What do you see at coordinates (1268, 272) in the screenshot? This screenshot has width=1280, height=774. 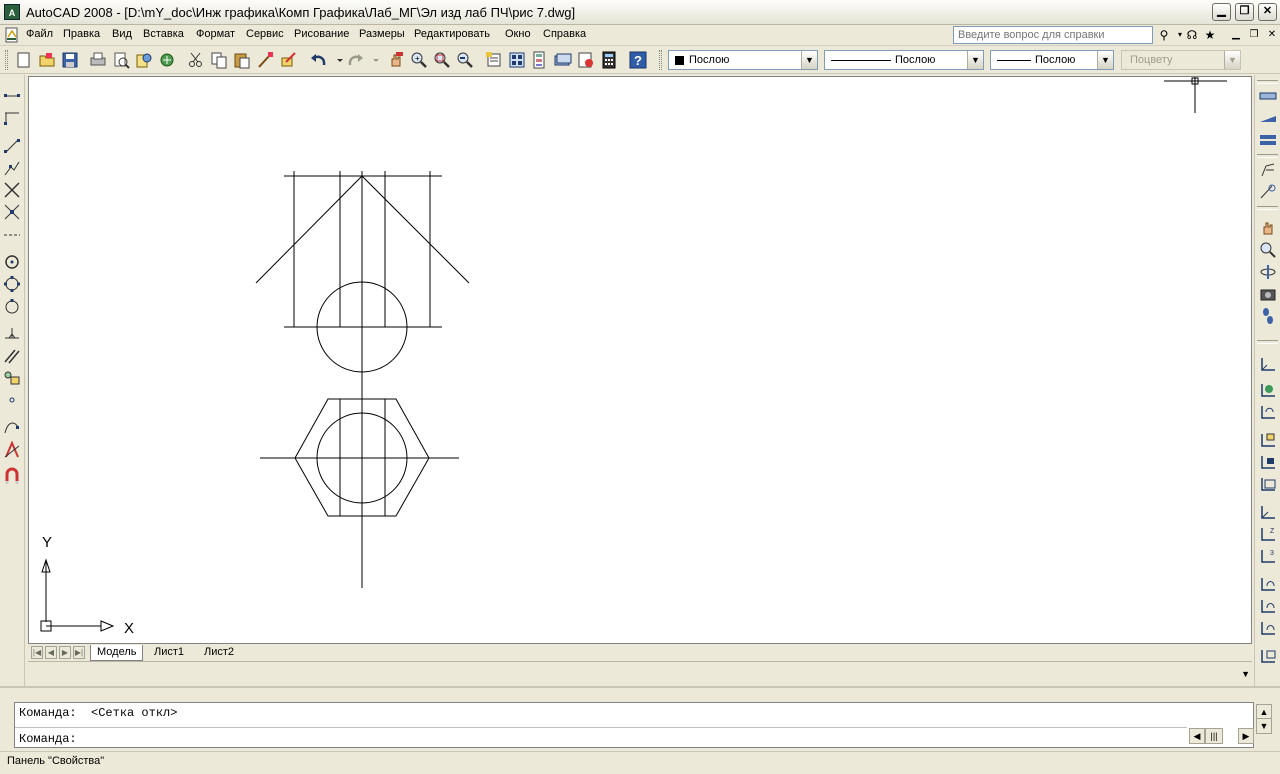 I see `orbit-icon` at bounding box center [1268, 272].